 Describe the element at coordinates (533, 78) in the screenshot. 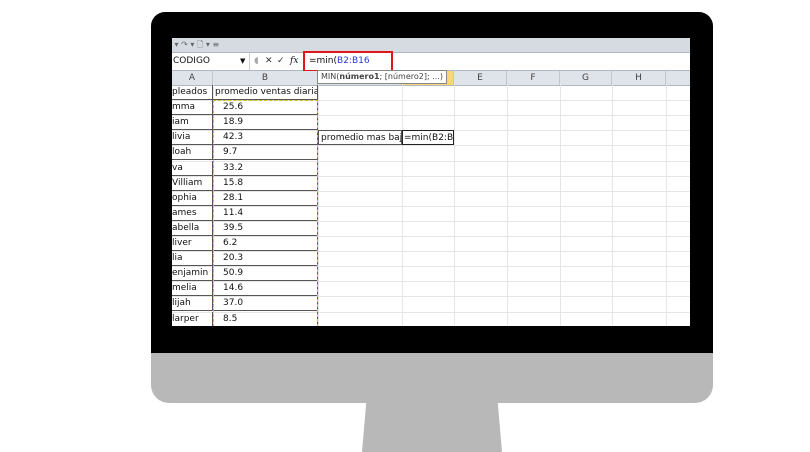

I see `column-header-f: F` at that location.